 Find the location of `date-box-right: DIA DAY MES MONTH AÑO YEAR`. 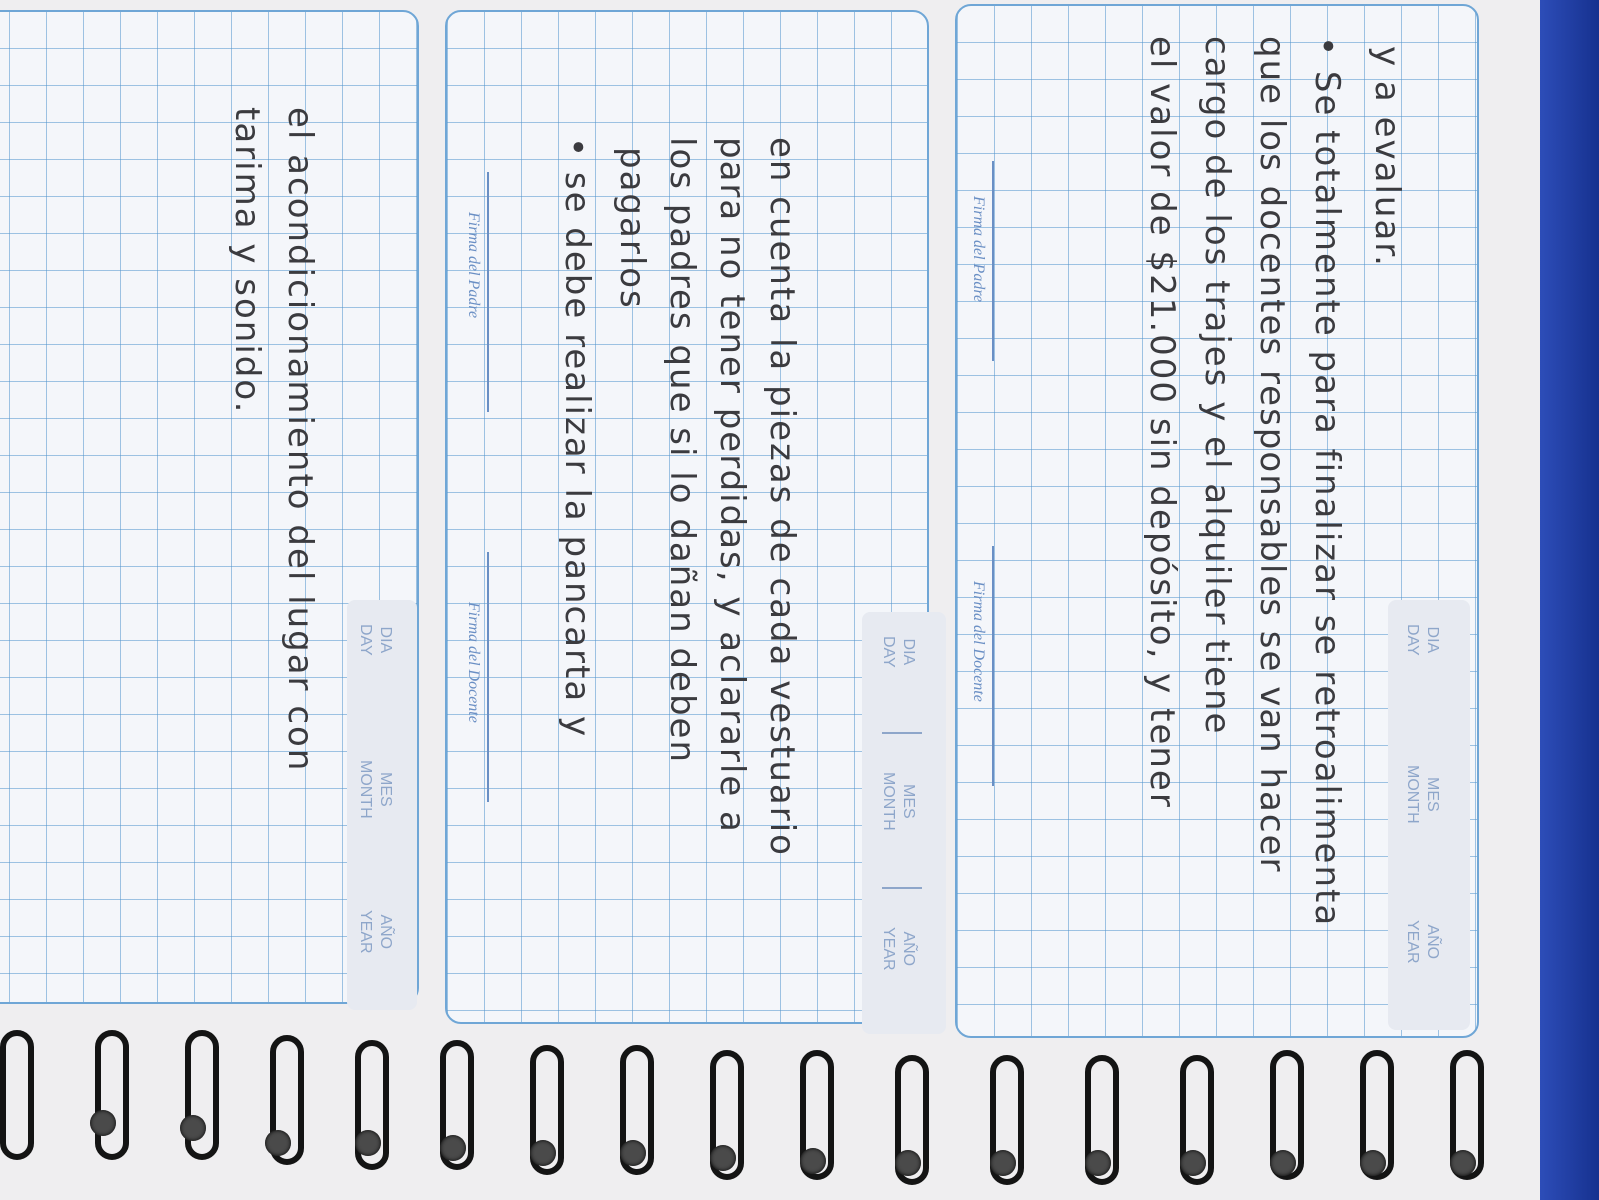

date-box-right: DIA DAY MES MONTH AÑO YEAR is located at coordinates (1429, 815).